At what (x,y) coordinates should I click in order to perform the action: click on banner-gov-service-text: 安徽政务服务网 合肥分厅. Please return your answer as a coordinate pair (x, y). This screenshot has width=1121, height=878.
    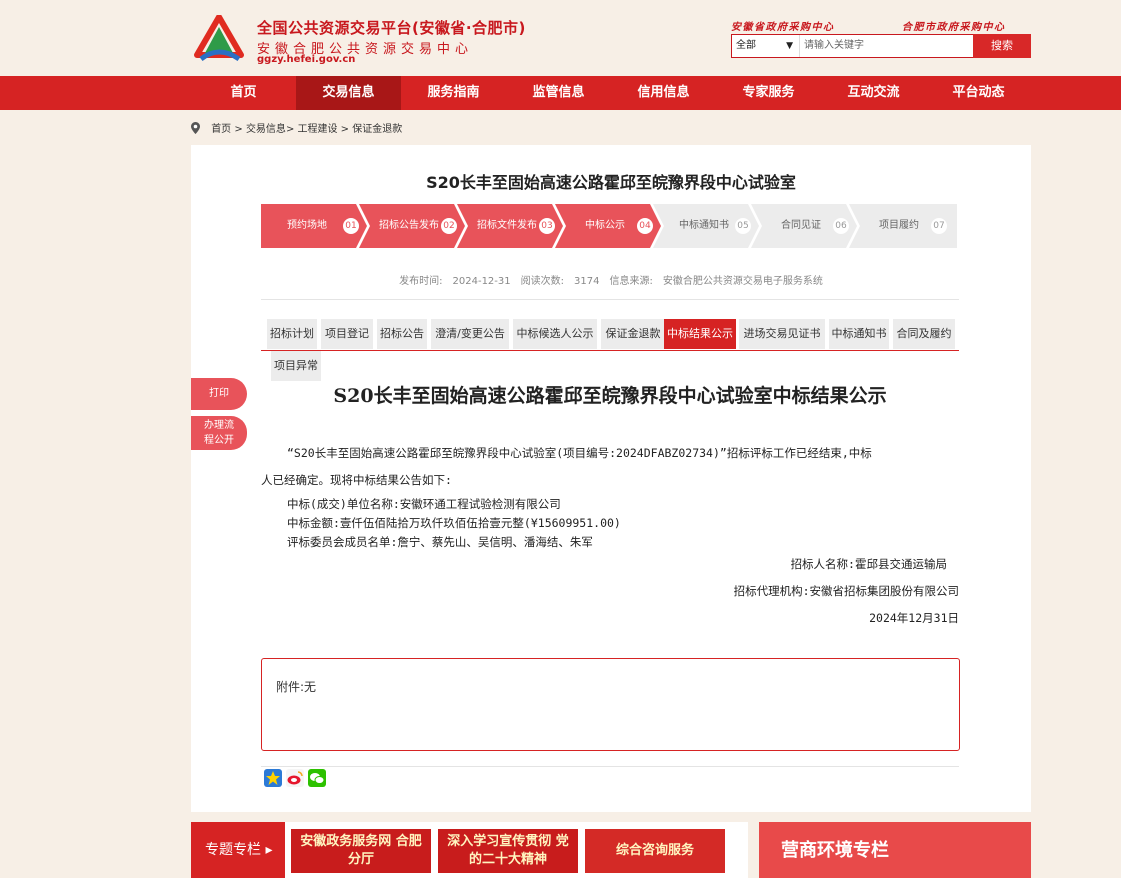
    Looking at the image, I should click on (361, 850).